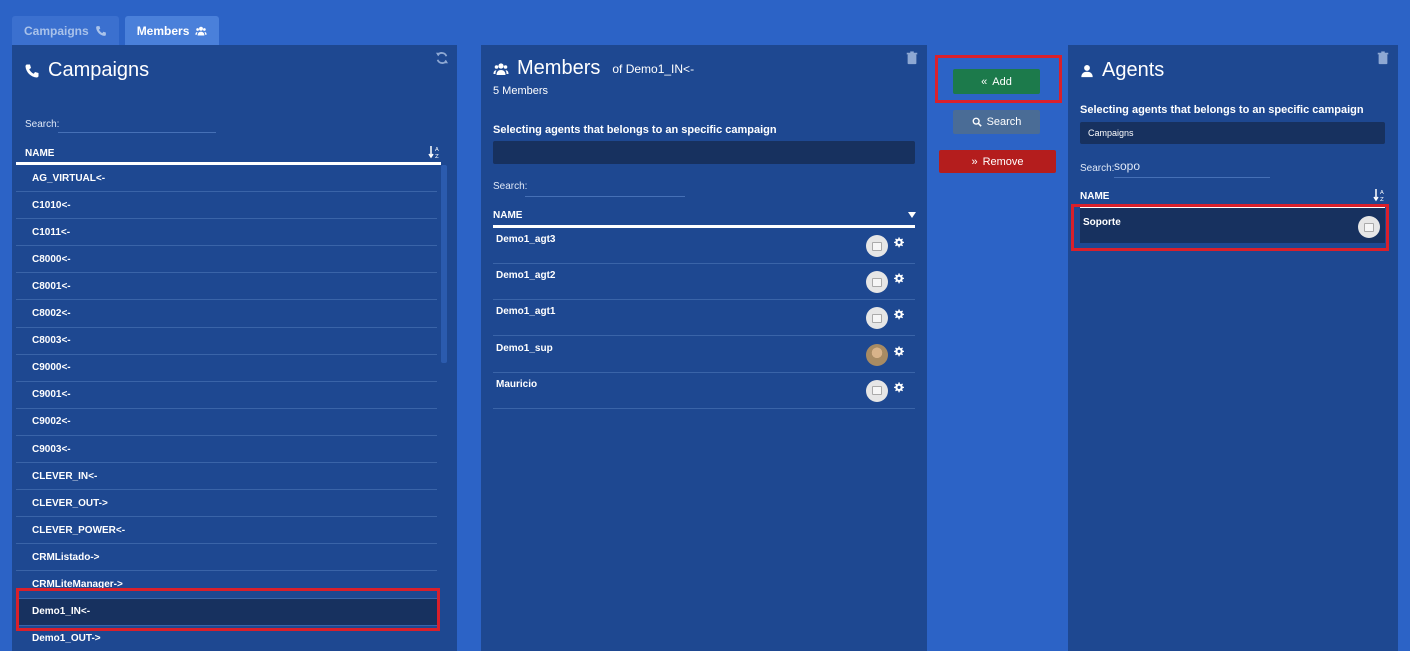  I want to click on tab-members-label: Members, so click(163, 30).